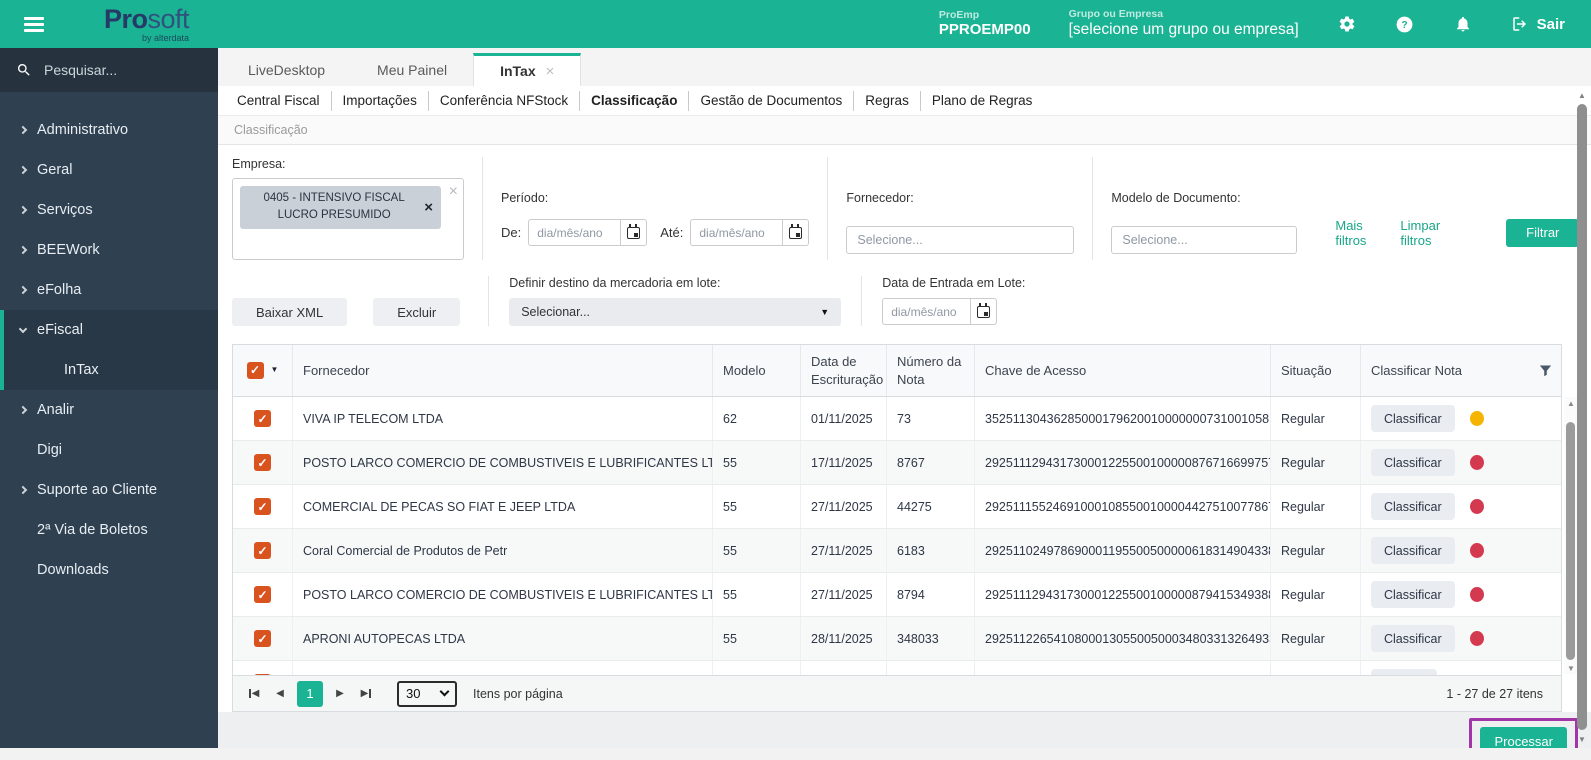 Image resolution: width=1591 pixels, height=760 pixels. Describe the element at coordinates (1519, 24) in the screenshot. I see `logout-icon` at that location.